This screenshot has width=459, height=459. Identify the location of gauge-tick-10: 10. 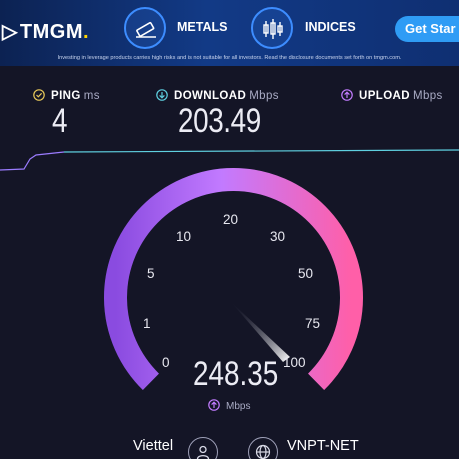
(184, 236).